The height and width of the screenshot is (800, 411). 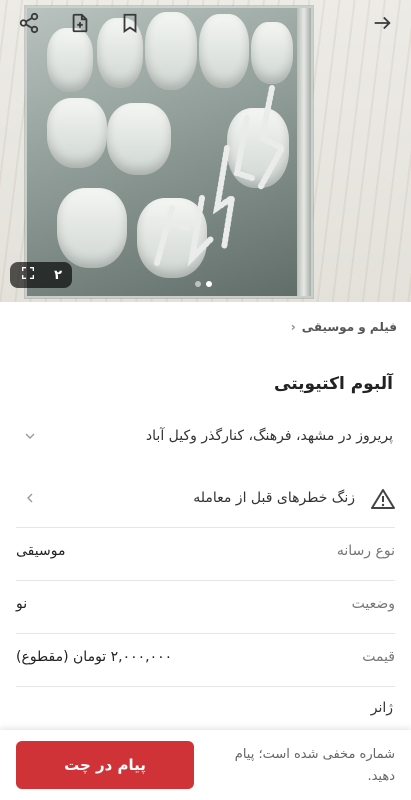 I want to click on pagination-dot-active, so click(x=209, y=284).